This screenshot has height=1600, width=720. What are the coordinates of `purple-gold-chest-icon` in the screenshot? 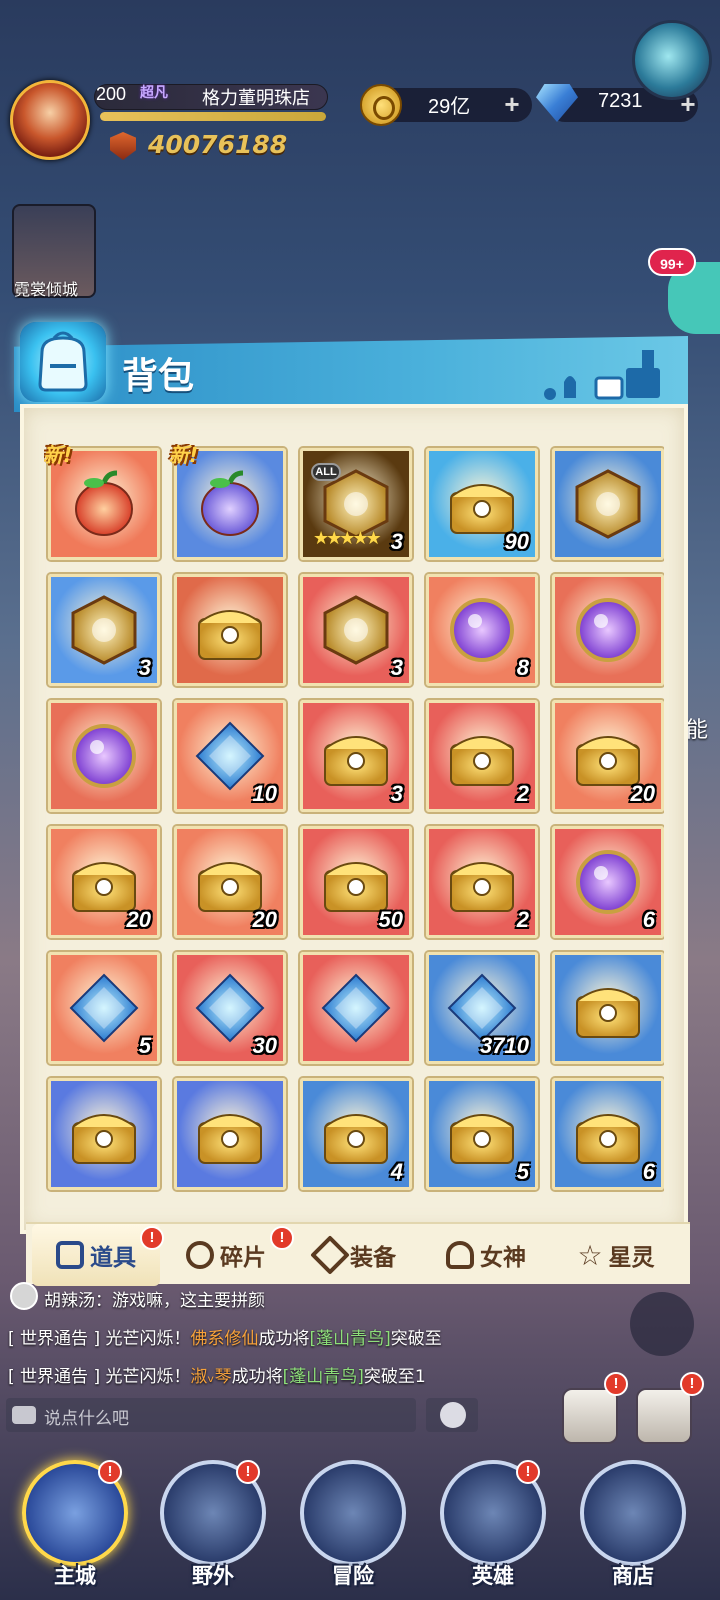 It's located at (608, 1008).